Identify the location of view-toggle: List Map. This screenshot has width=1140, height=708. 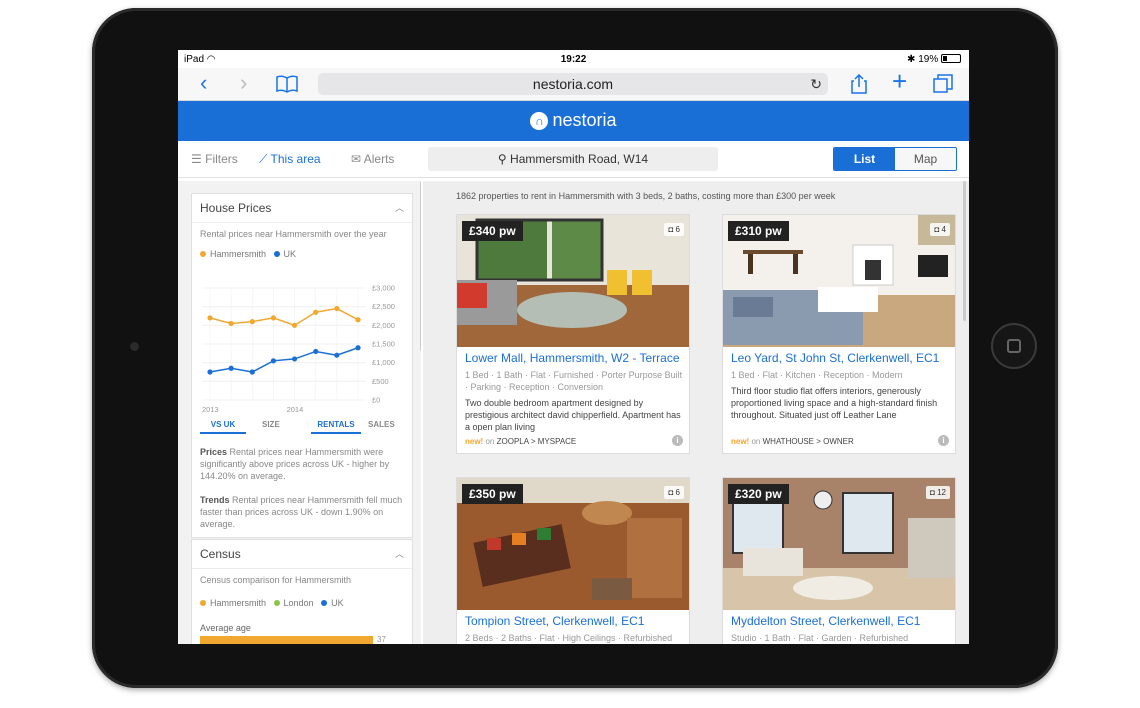
(895, 159).